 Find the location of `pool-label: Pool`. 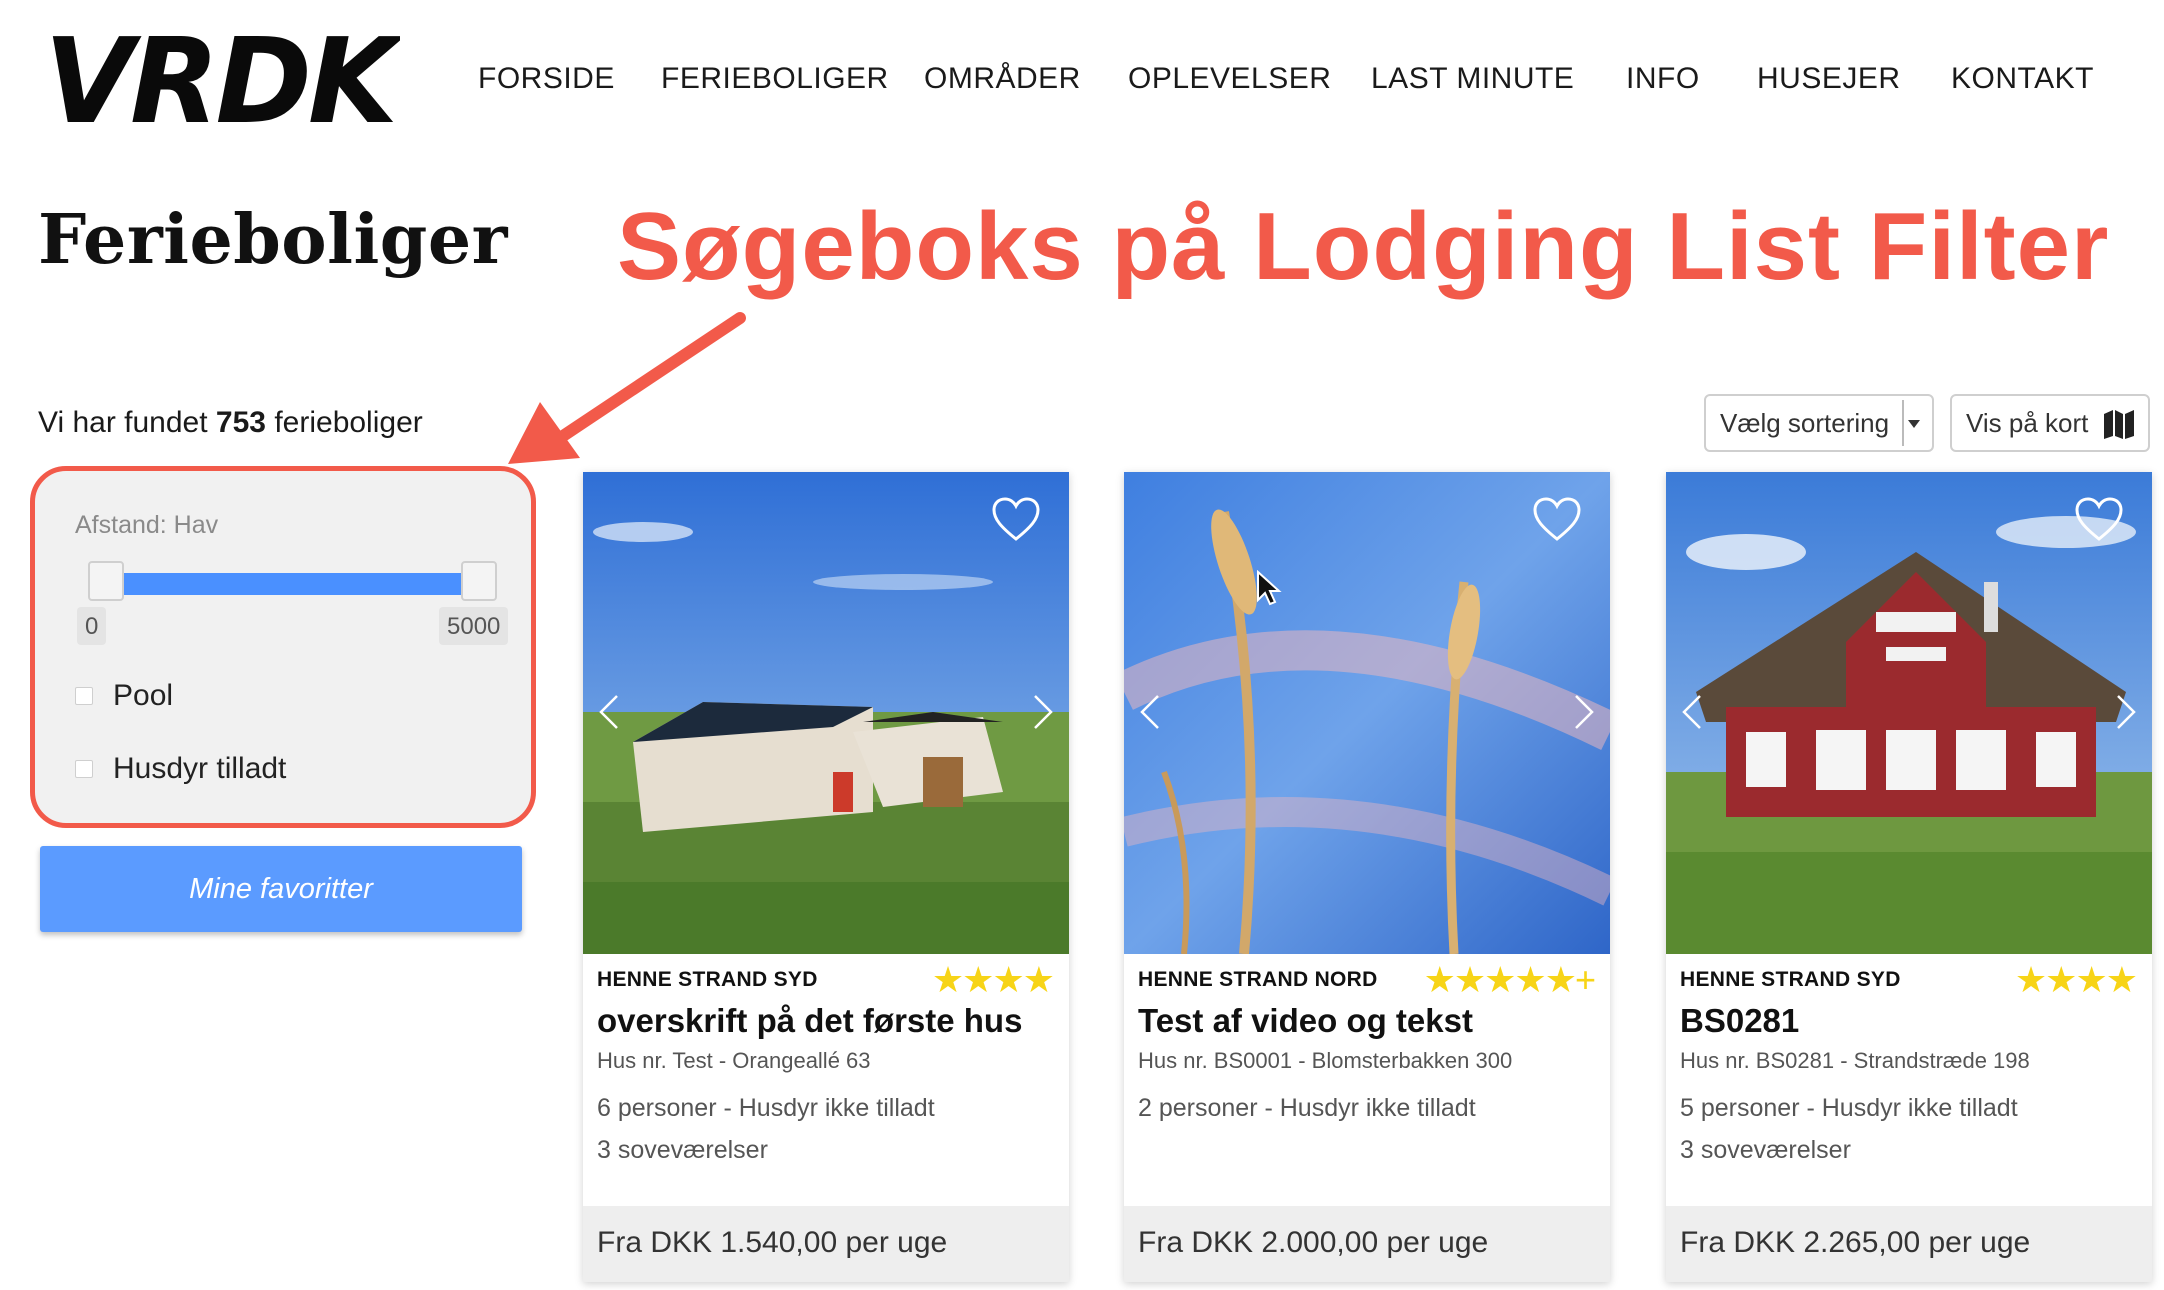

pool-label: Pool is located at coordinates (143, 696).